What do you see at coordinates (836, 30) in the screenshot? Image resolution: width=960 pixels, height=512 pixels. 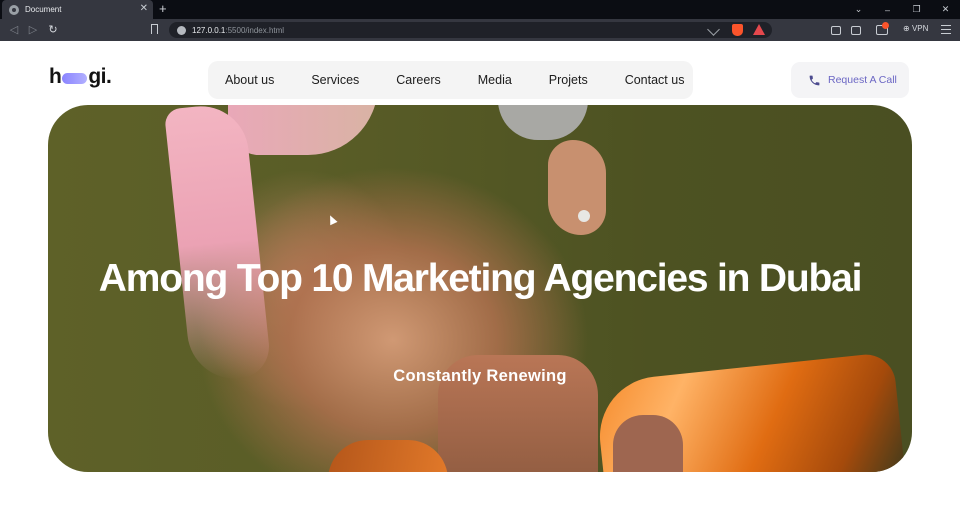 I see `extensions-icon` at bounding box center [836, 30].